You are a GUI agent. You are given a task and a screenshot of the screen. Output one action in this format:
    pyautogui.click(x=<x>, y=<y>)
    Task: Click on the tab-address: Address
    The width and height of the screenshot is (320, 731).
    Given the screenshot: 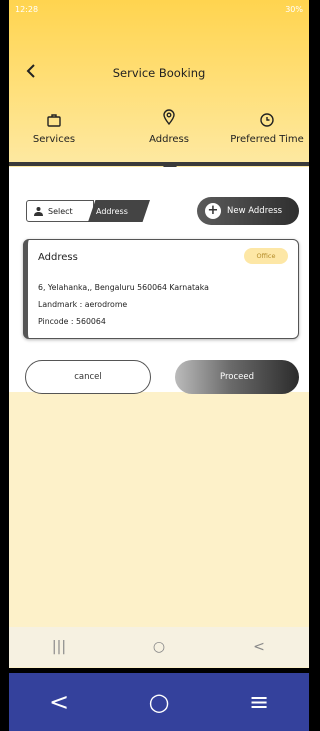 What is the action you would take?
    pyautogui.click(x=169, y=127)
    